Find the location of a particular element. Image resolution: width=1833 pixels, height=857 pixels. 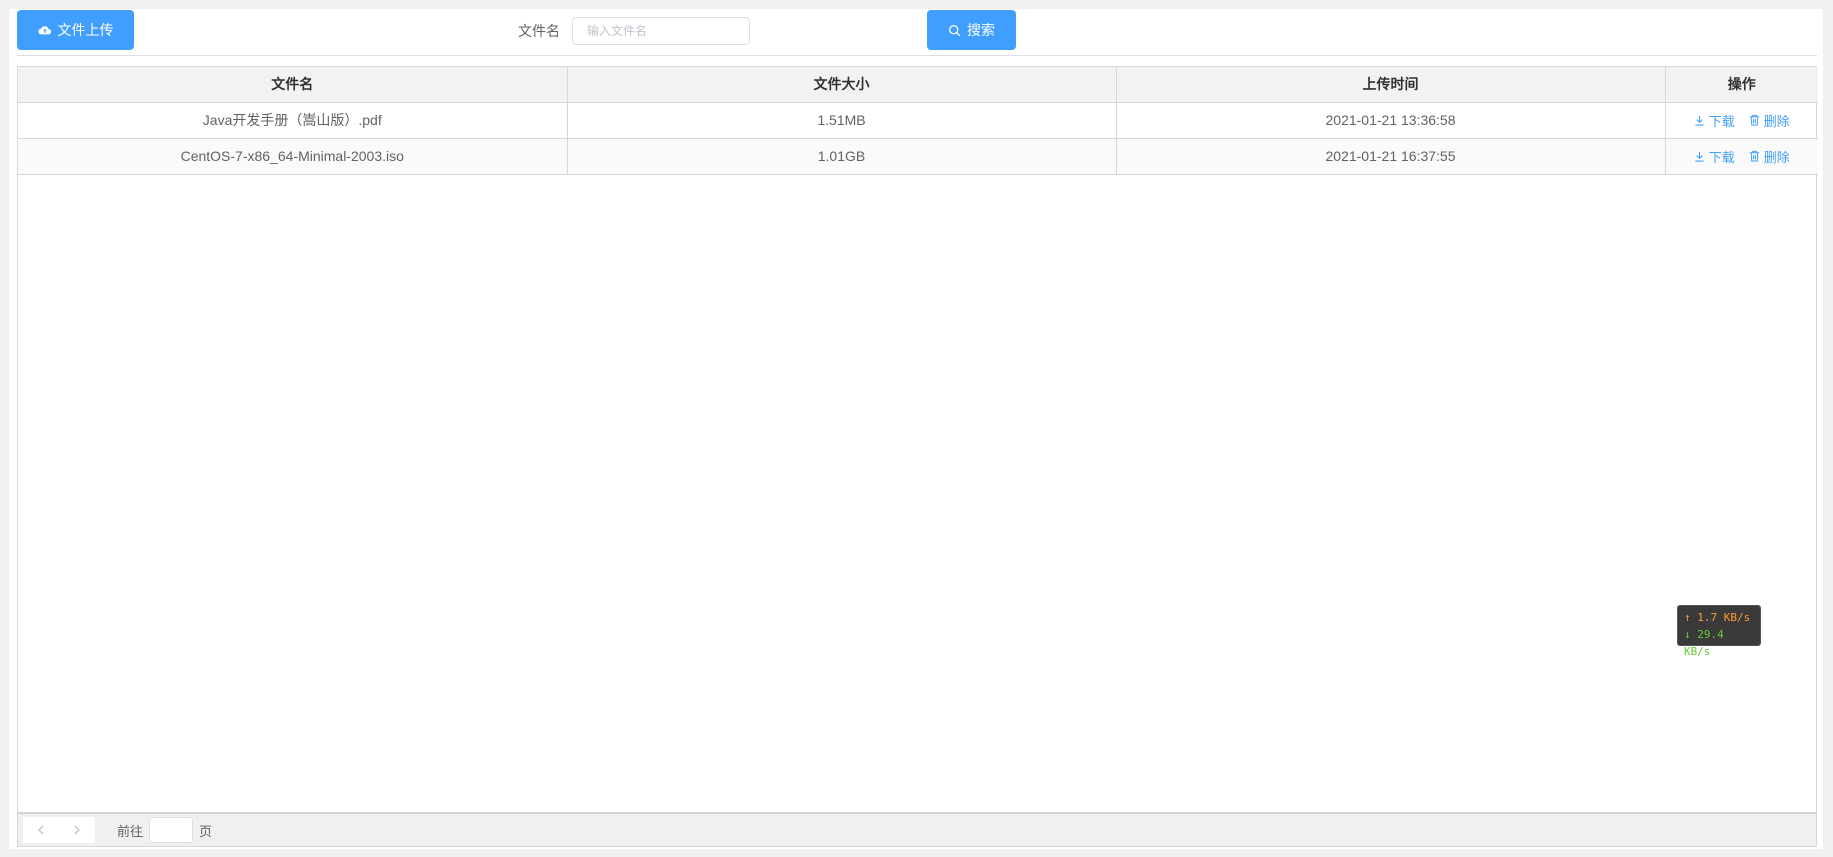

network-speed-widget: ↑ 1.7 KB/s ↓ 29.4 KB/s is located at coordinates (1719, 631).